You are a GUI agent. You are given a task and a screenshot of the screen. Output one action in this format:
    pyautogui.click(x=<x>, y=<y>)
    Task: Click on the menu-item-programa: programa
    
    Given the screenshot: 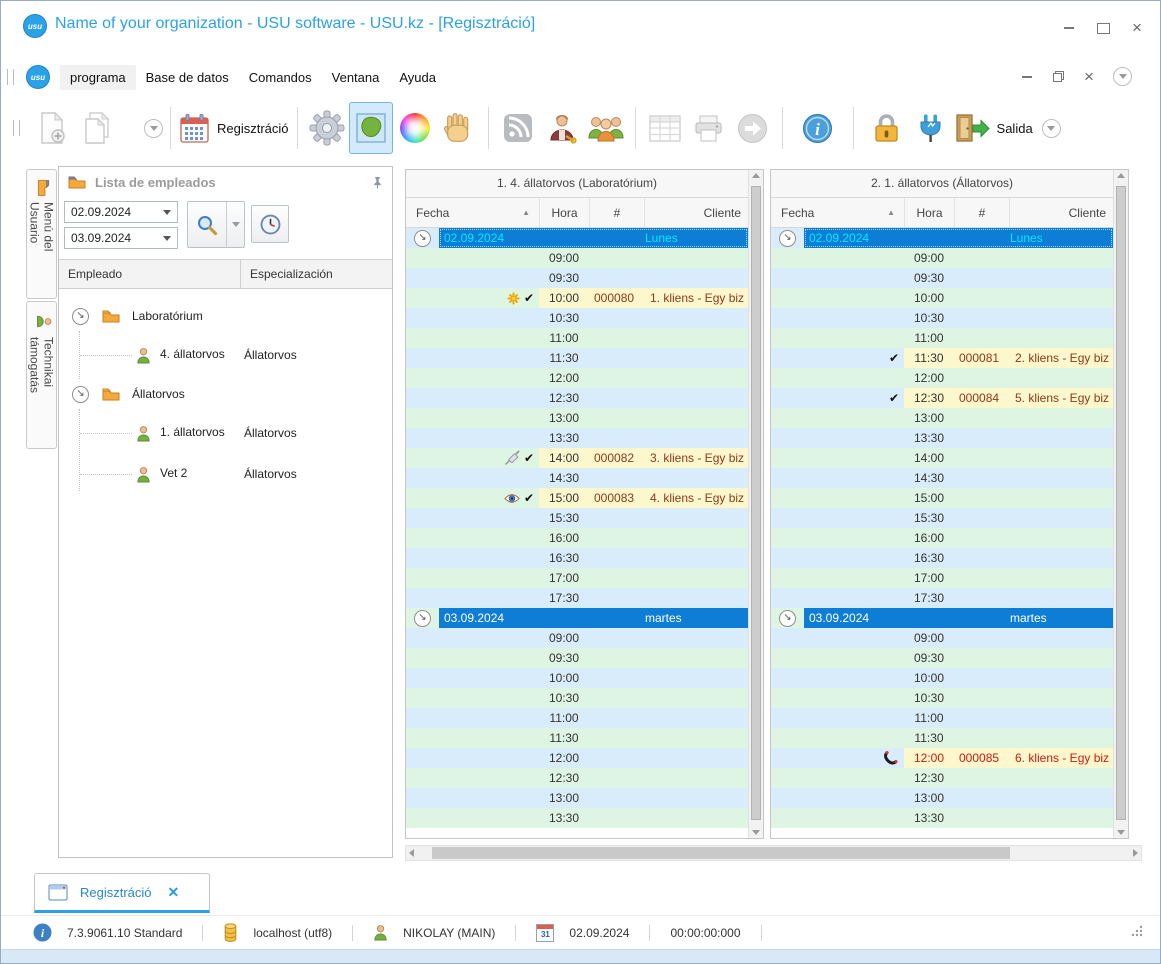 What is the action you would take?
    pyautogui.click(x=98, y=77)
    